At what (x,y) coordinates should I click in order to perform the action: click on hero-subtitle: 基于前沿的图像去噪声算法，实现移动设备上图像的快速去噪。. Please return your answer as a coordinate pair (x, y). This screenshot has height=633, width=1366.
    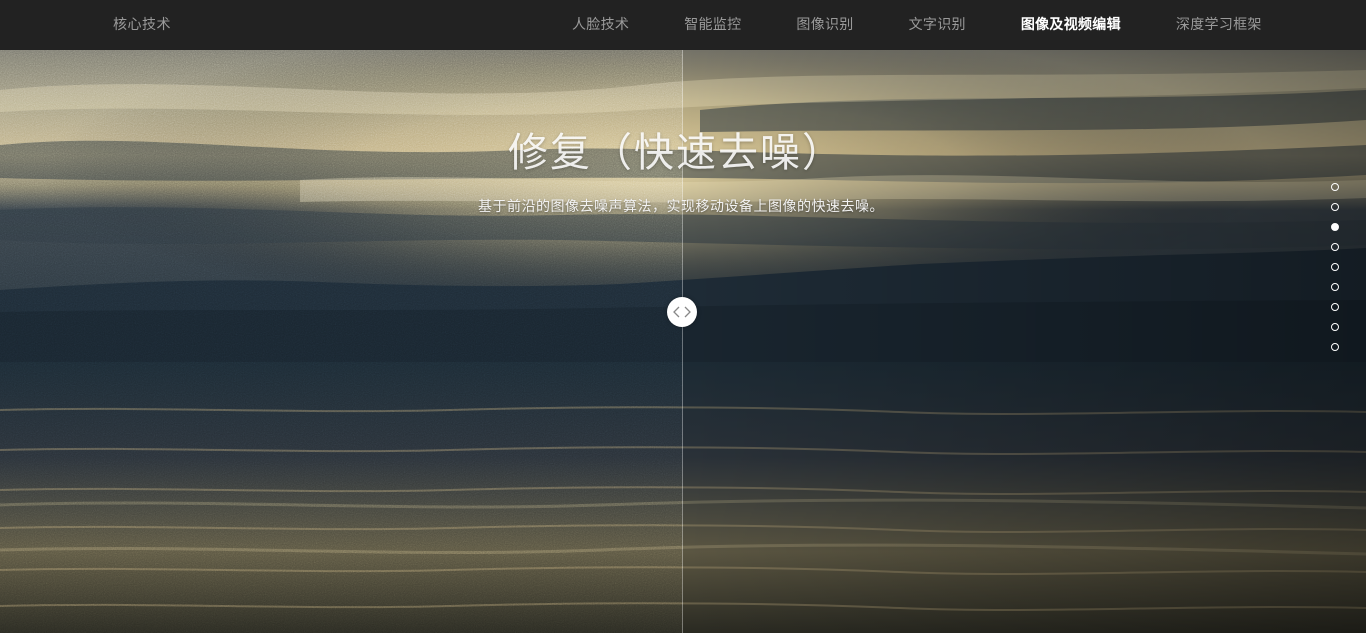
    Looking at the image, I should click on (681, 207).